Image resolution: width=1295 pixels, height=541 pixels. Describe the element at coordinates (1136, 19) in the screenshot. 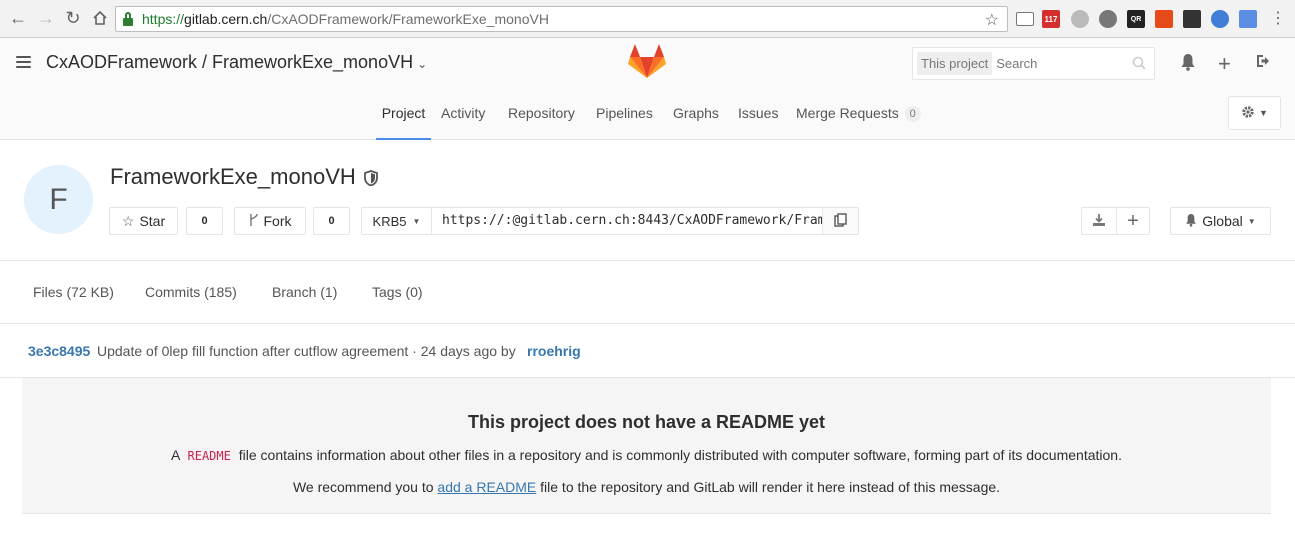

I see `qr-code-icon: QR` at that location.